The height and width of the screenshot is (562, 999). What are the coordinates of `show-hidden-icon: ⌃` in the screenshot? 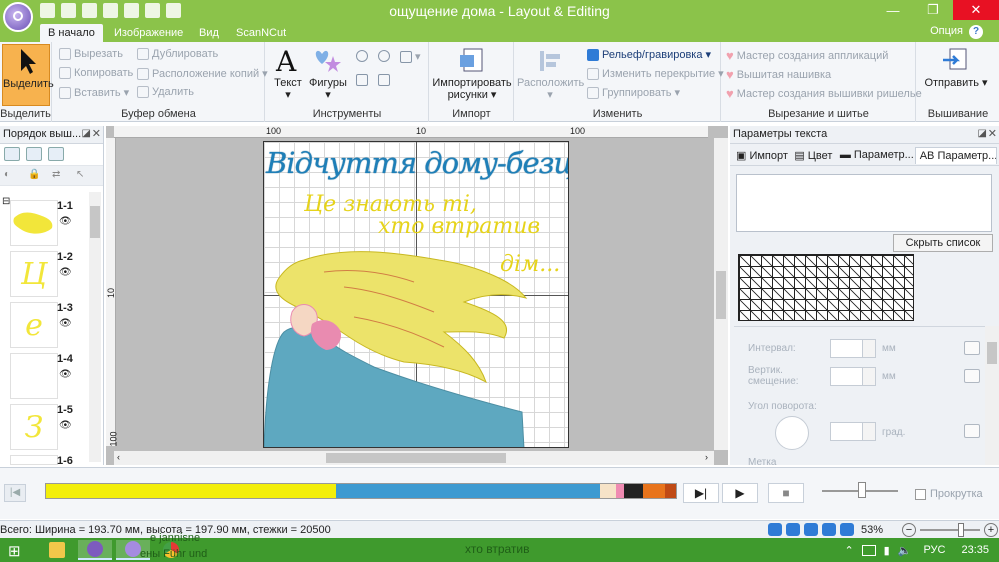 It's located at (848, 550).